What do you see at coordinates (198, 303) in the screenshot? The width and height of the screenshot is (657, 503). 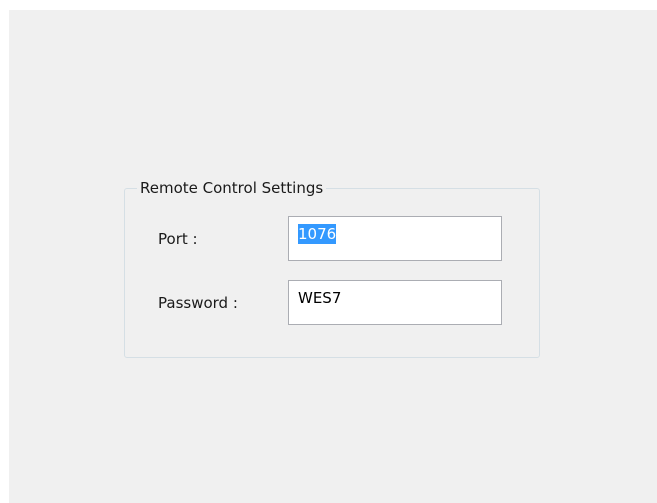 I see `password-label: Password :` at bounding box center [198, 303].